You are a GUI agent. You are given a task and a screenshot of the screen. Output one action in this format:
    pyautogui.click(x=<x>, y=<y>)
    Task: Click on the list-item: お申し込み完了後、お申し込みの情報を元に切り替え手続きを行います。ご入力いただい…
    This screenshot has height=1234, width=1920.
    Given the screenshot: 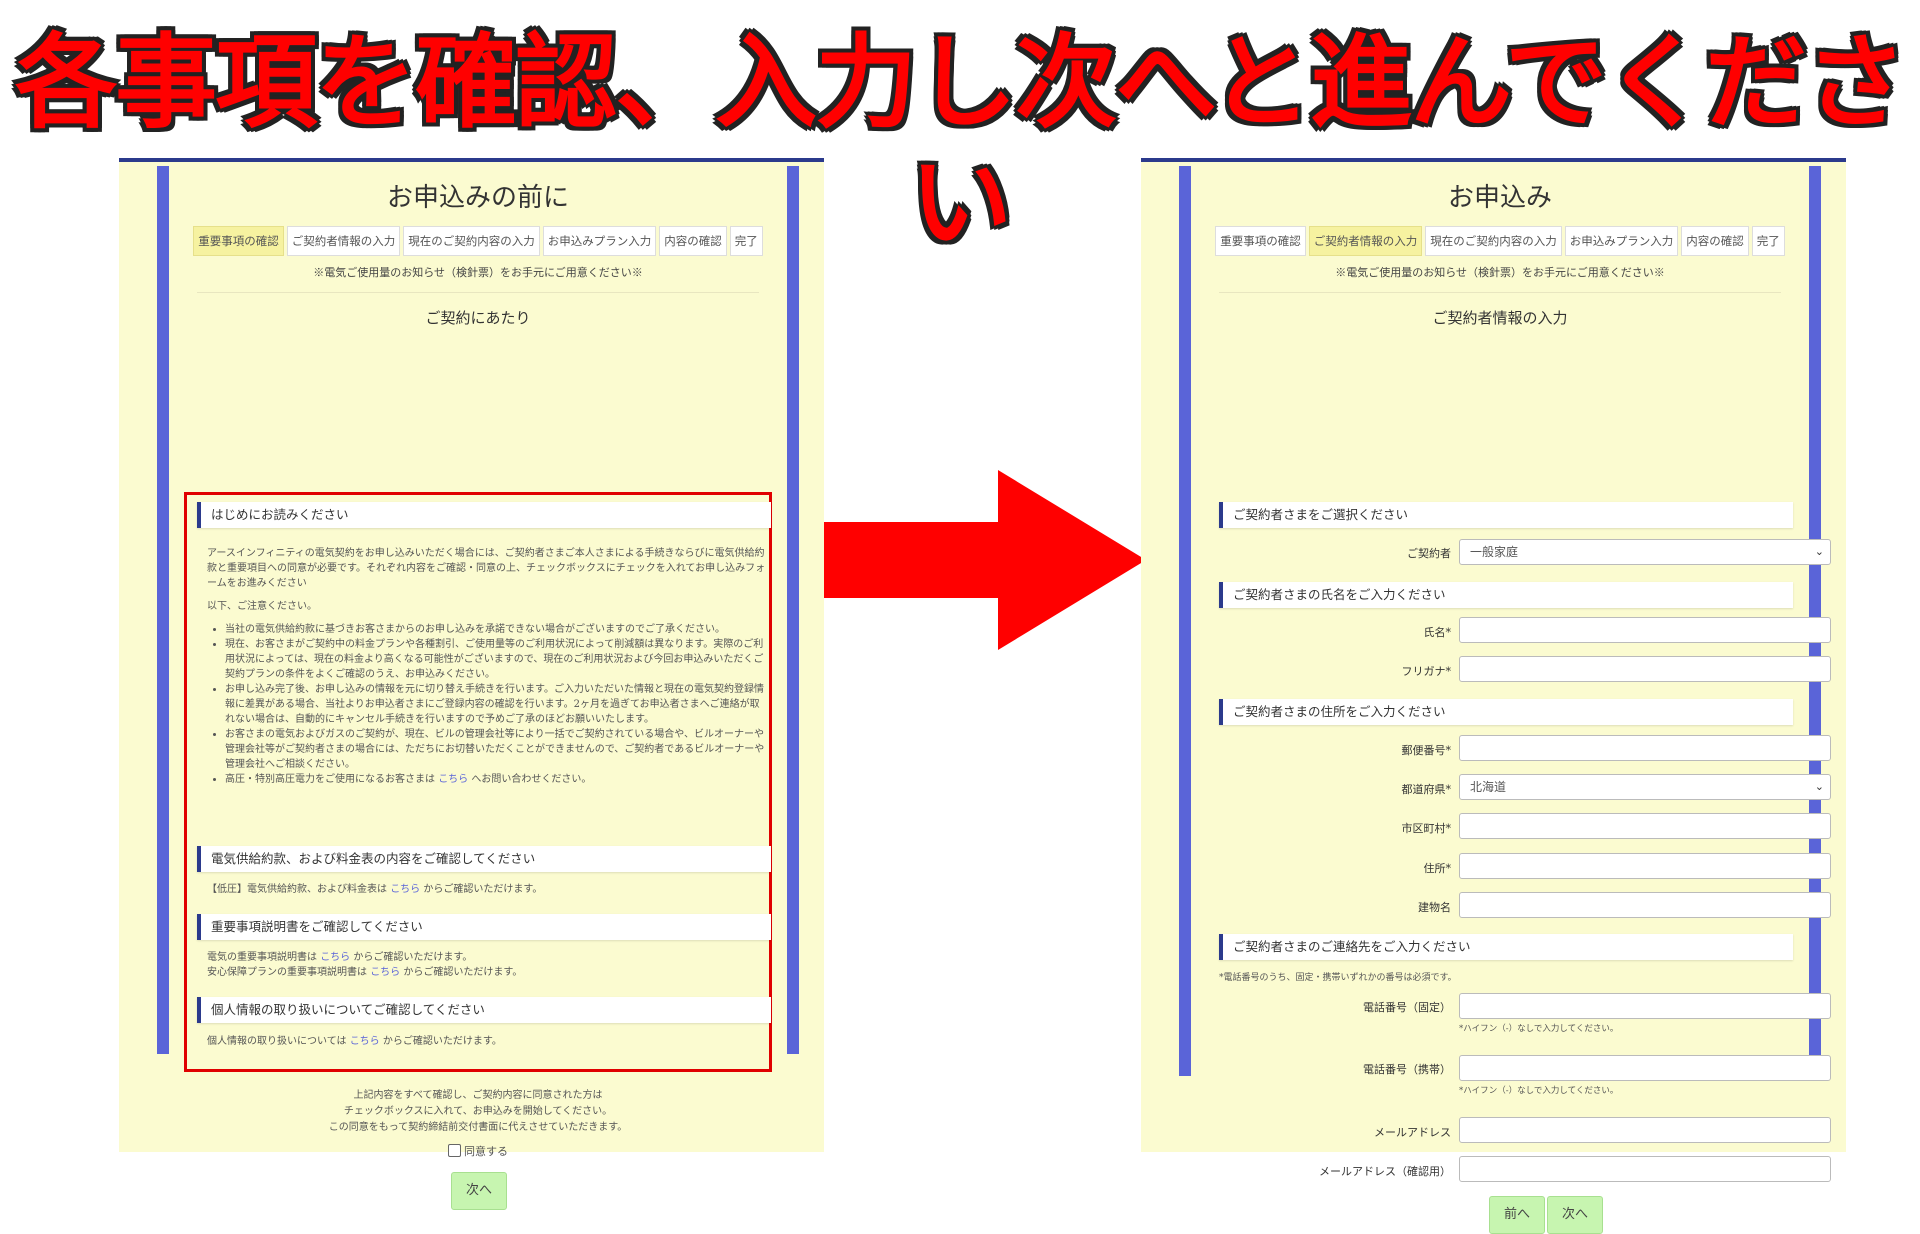 What is the action you would take?
    pyautogui.click(x=496, y=704)
    